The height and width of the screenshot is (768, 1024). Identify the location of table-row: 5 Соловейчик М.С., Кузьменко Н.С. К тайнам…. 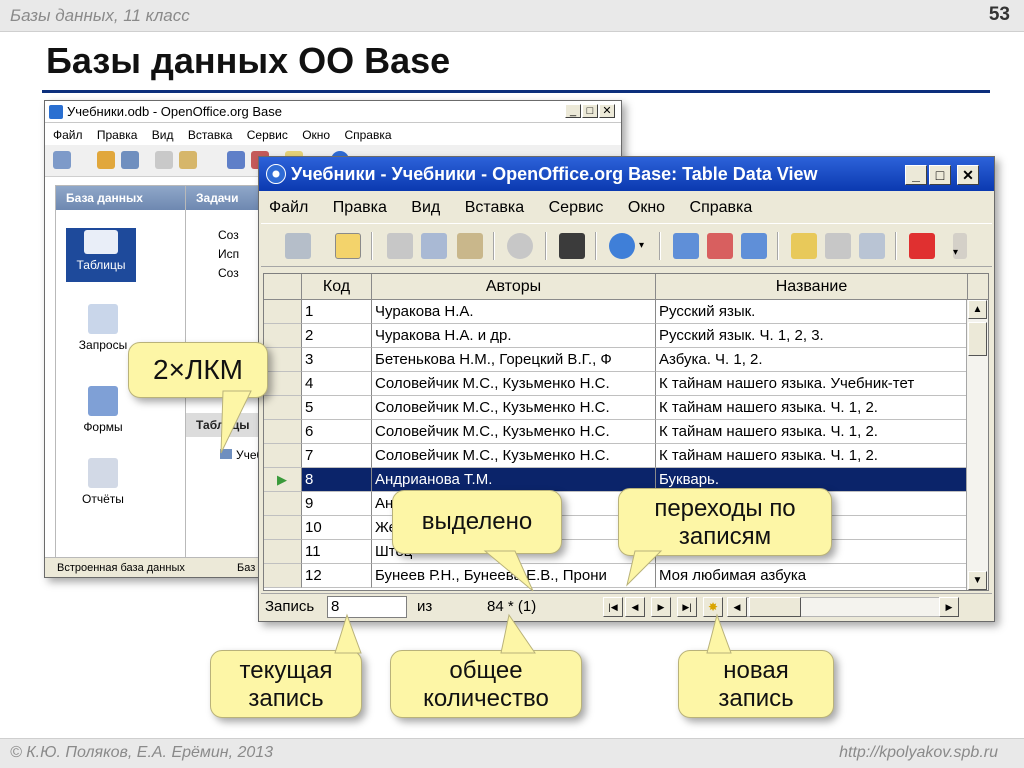
(616, 408).